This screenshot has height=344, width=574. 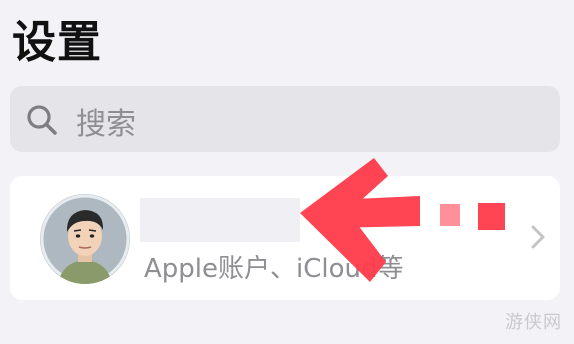 I want to click on avatar, so click(x=85, y=239).